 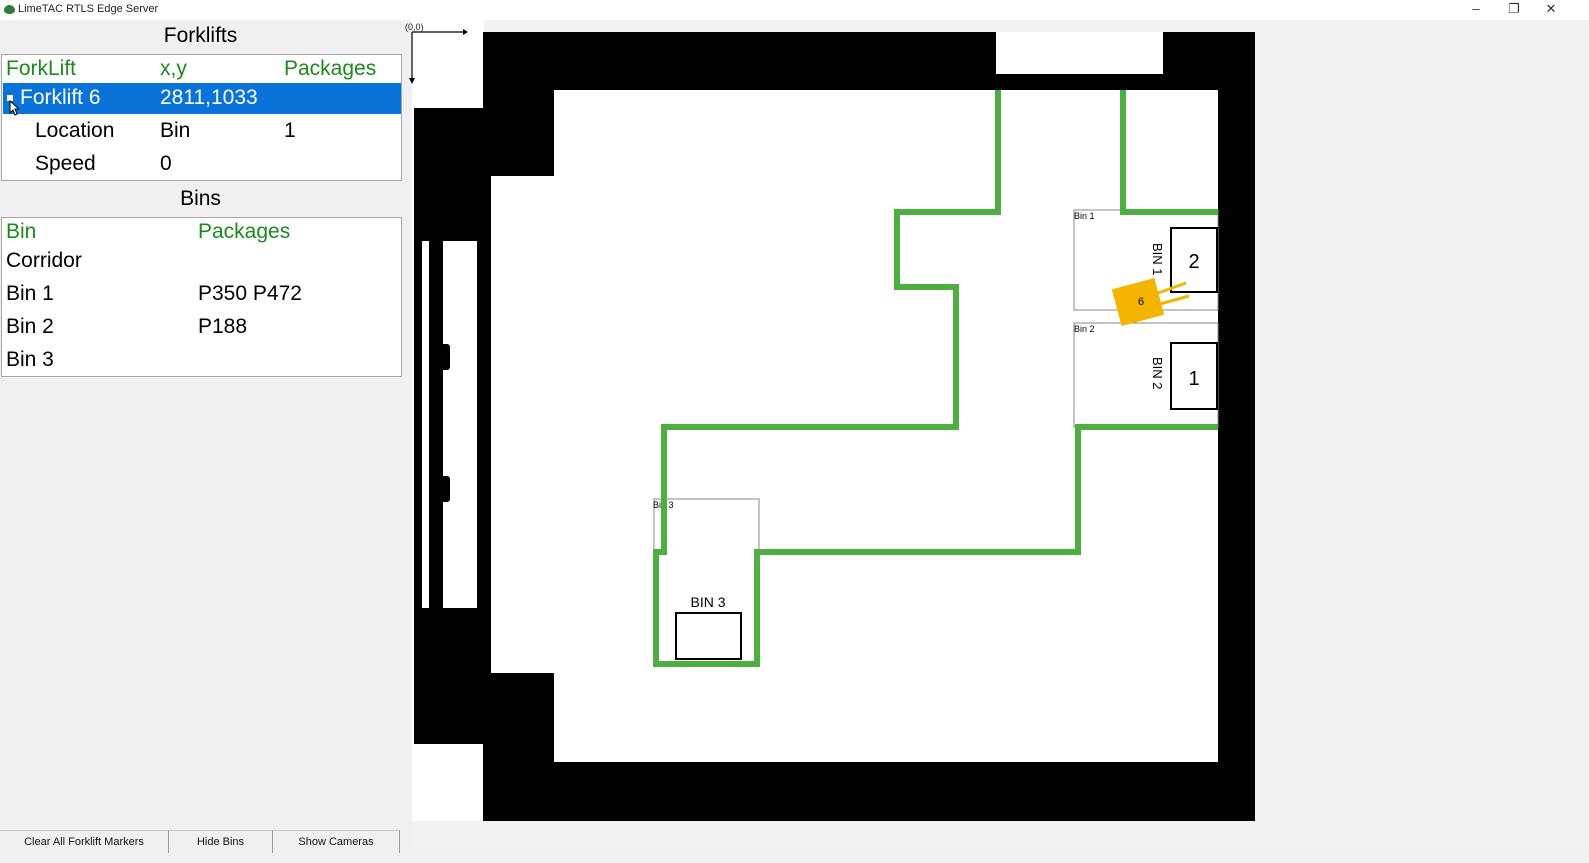 What do you see at coordinates (1476, 10) in the screenshot?
I see `minimize-button: –` at bounding box center [1476, 10].